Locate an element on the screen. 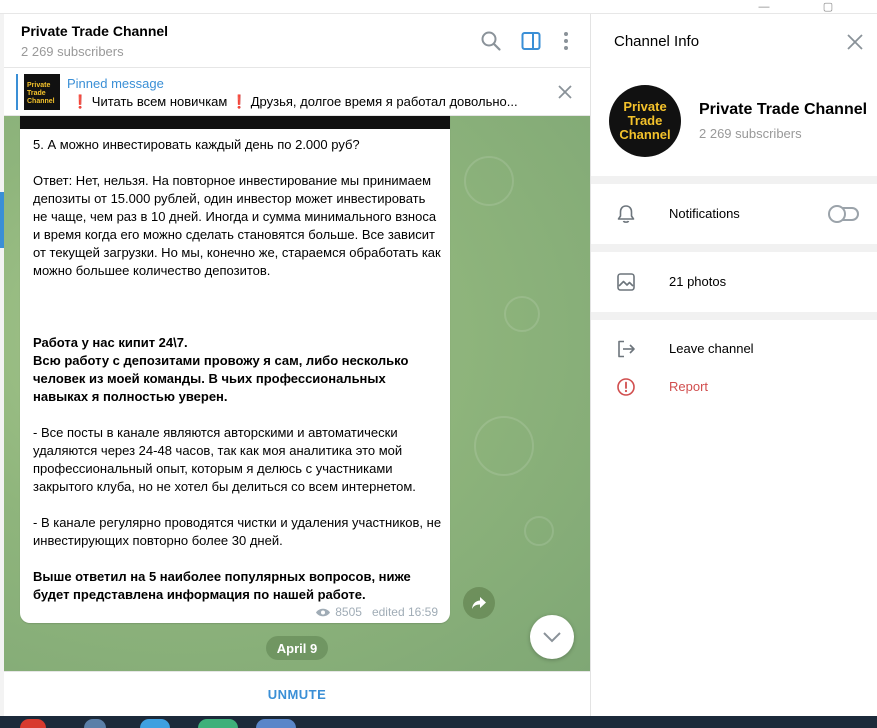 Image resolution: width=877 pixels, height=728 pixels. report-icon is located at coordinates (626, 387).